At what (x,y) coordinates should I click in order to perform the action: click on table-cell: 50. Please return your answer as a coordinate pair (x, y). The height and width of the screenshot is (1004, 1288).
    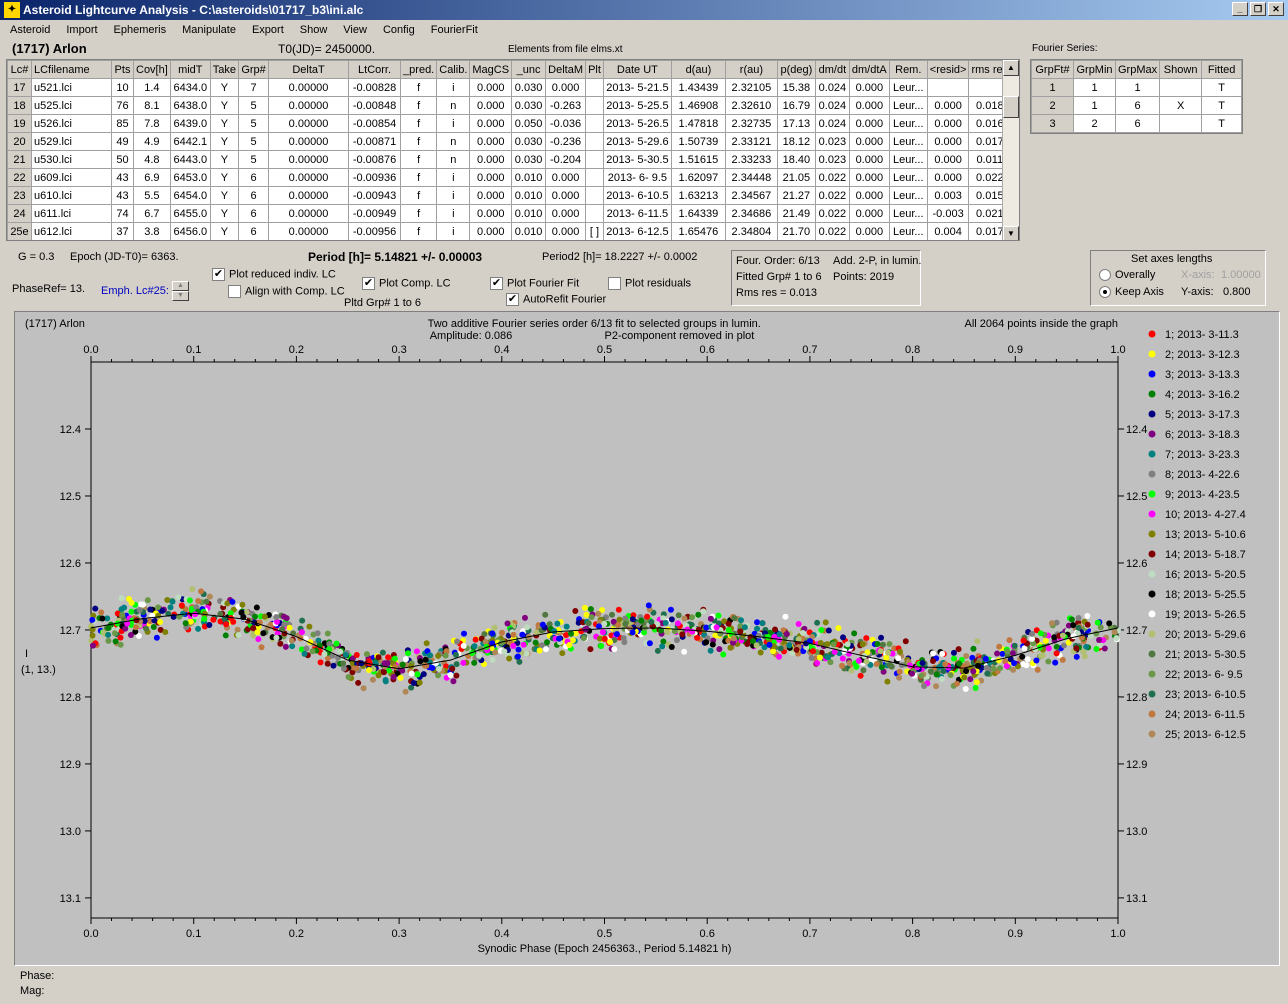
    Looking at the image, I should click on (122, 159).